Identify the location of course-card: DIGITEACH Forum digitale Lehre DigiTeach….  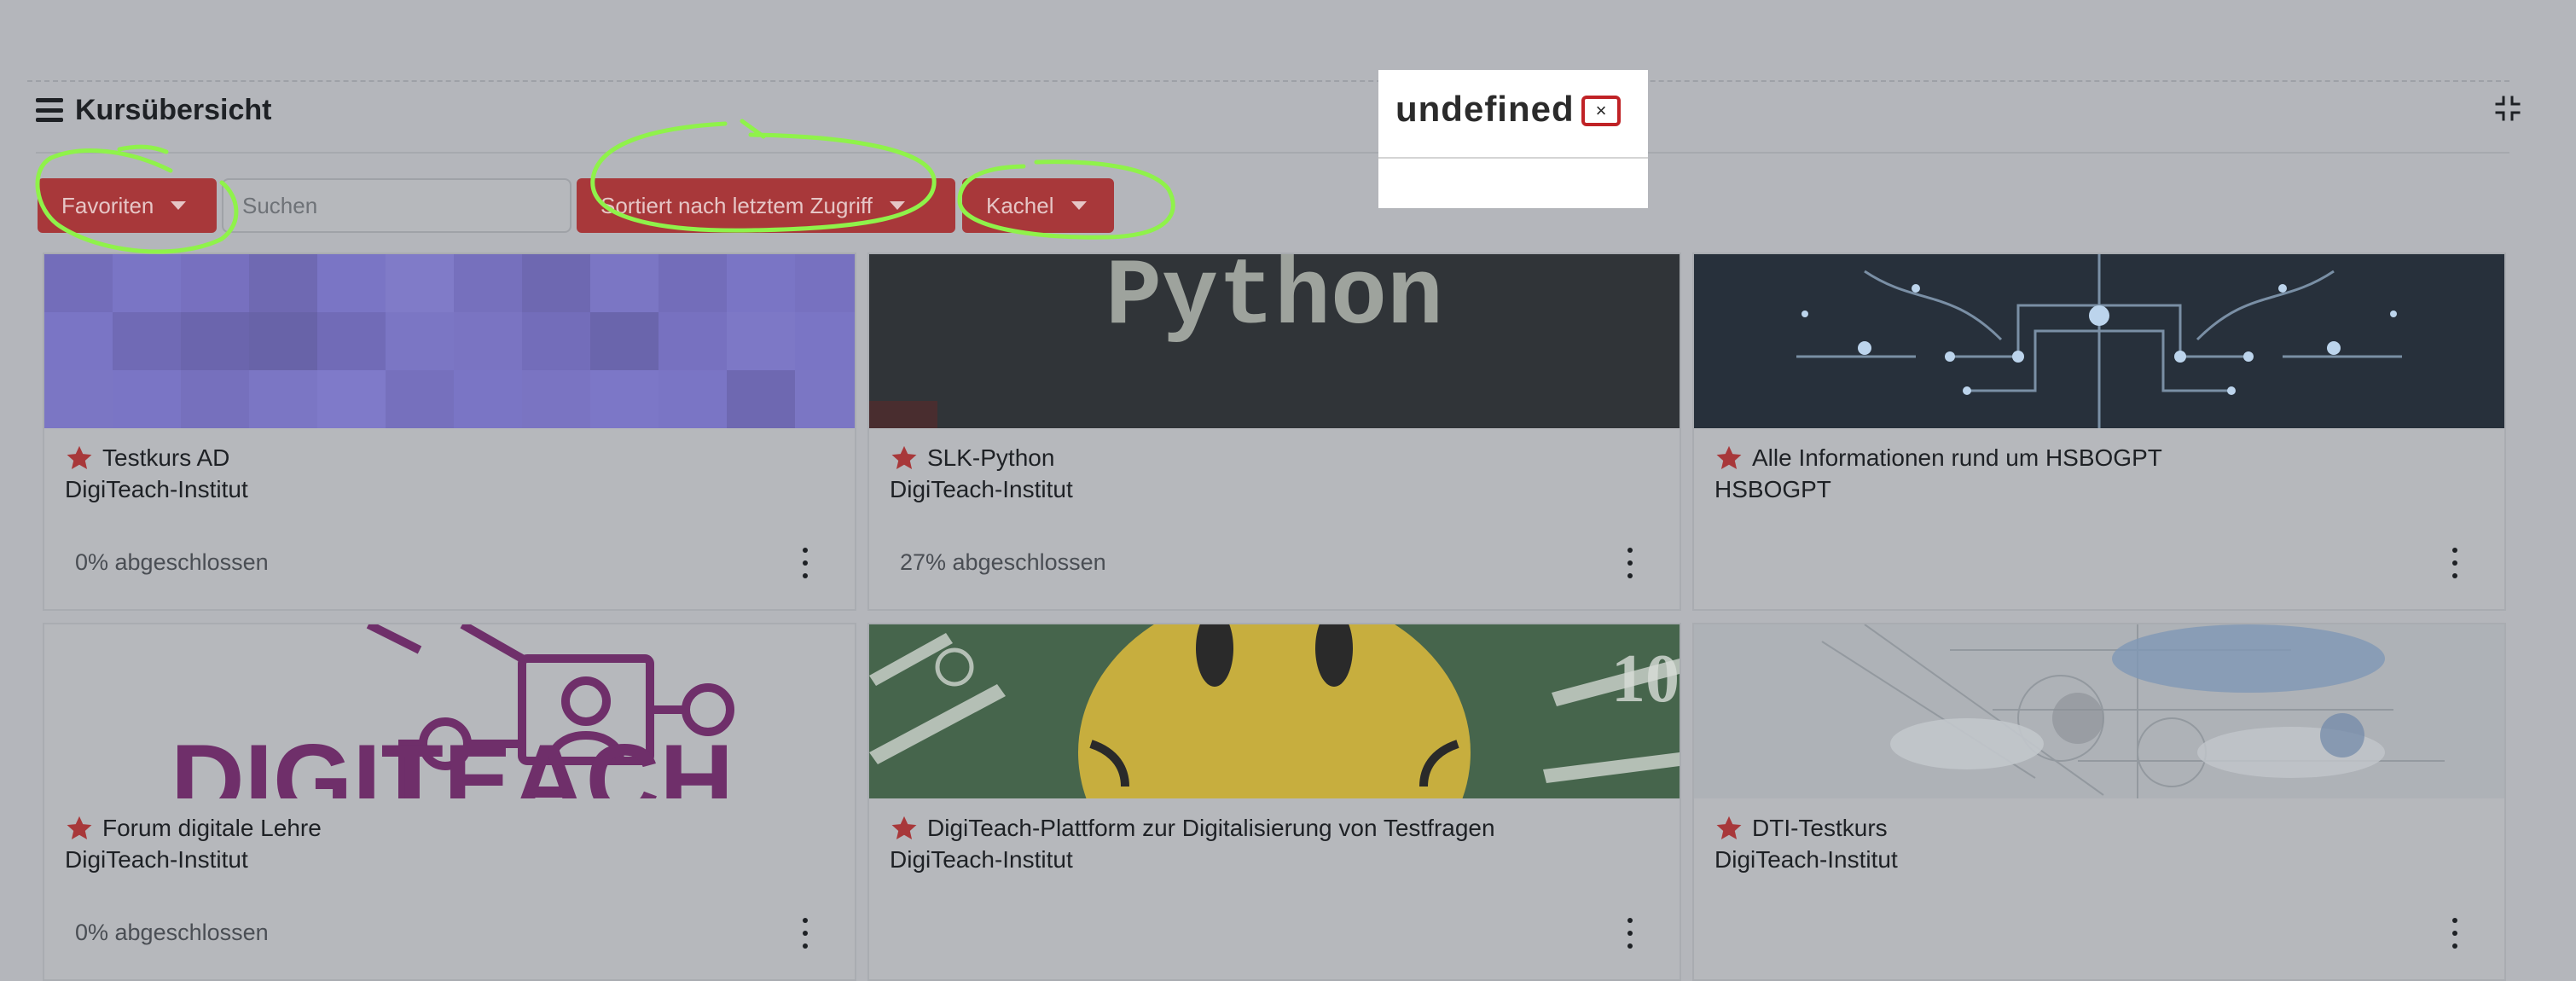
(449, 802).